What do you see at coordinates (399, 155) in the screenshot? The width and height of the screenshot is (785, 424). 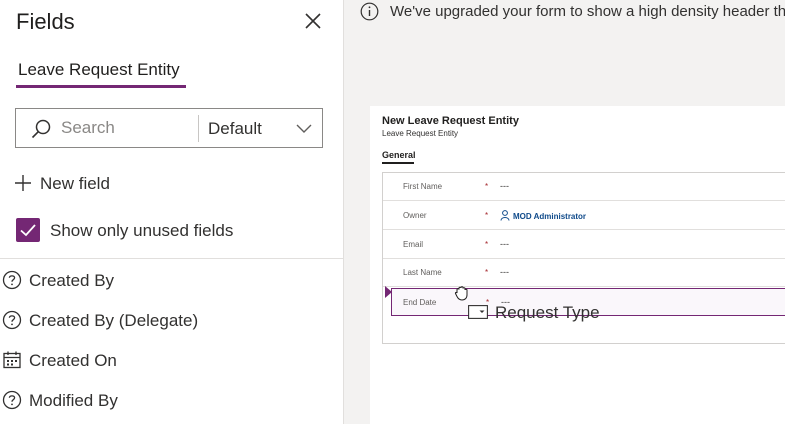 I see `tab-general: General` at bounding box center [399, 155].